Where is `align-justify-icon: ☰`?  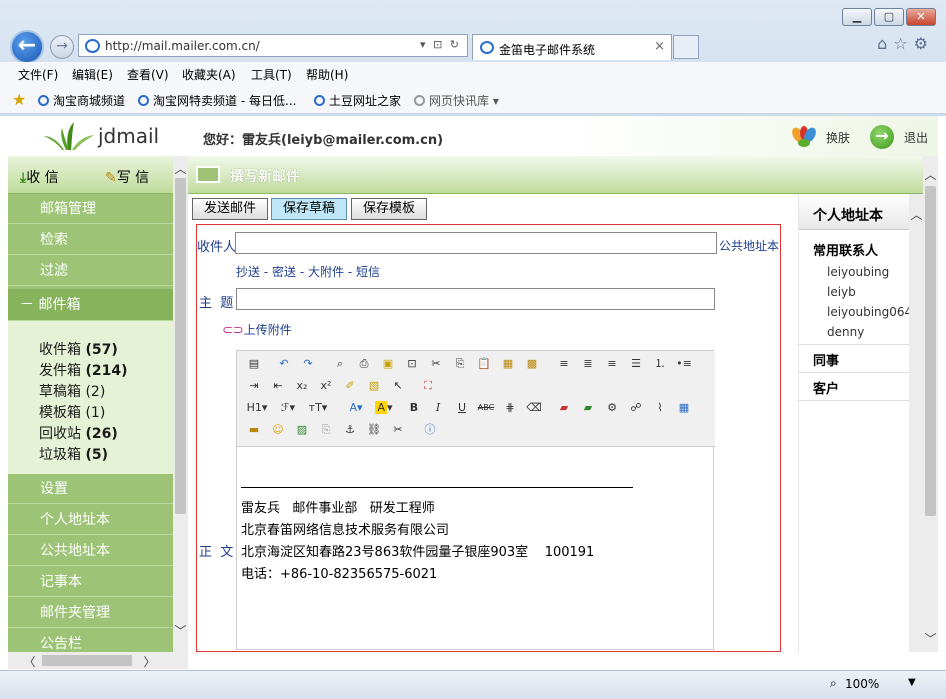 align-justify-icon: ☰ is located at coordinates (636, 364).